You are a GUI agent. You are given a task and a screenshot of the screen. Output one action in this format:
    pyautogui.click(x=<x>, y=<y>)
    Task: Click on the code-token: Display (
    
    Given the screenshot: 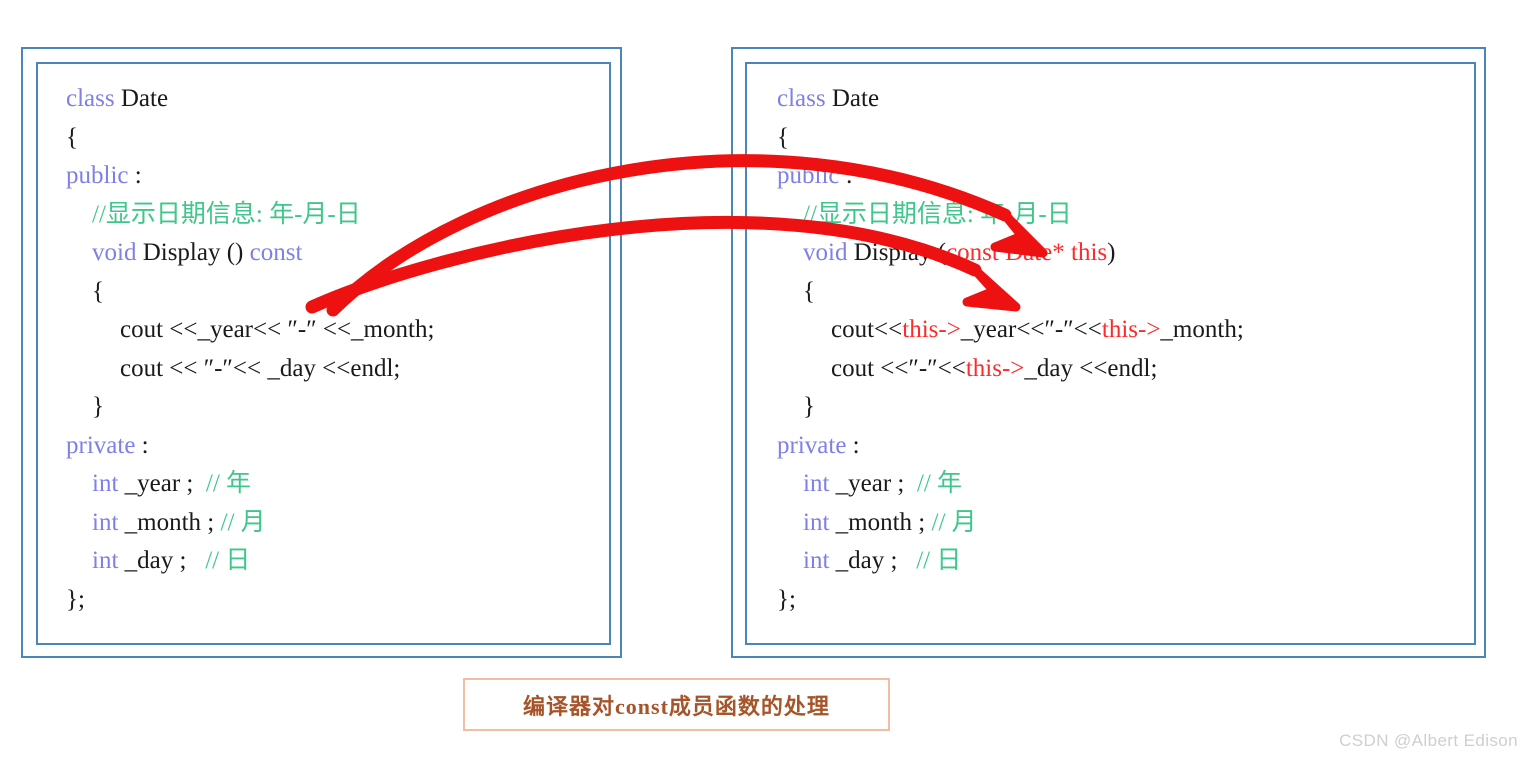 What is the action you would take?
    pyautogui.click(x=897, y=252)
    